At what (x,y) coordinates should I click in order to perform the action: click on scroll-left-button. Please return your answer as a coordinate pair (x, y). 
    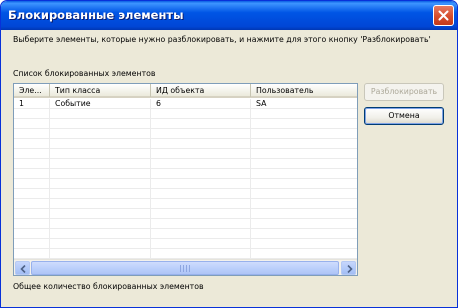
    Looking at the image, I should click on (22, 268).